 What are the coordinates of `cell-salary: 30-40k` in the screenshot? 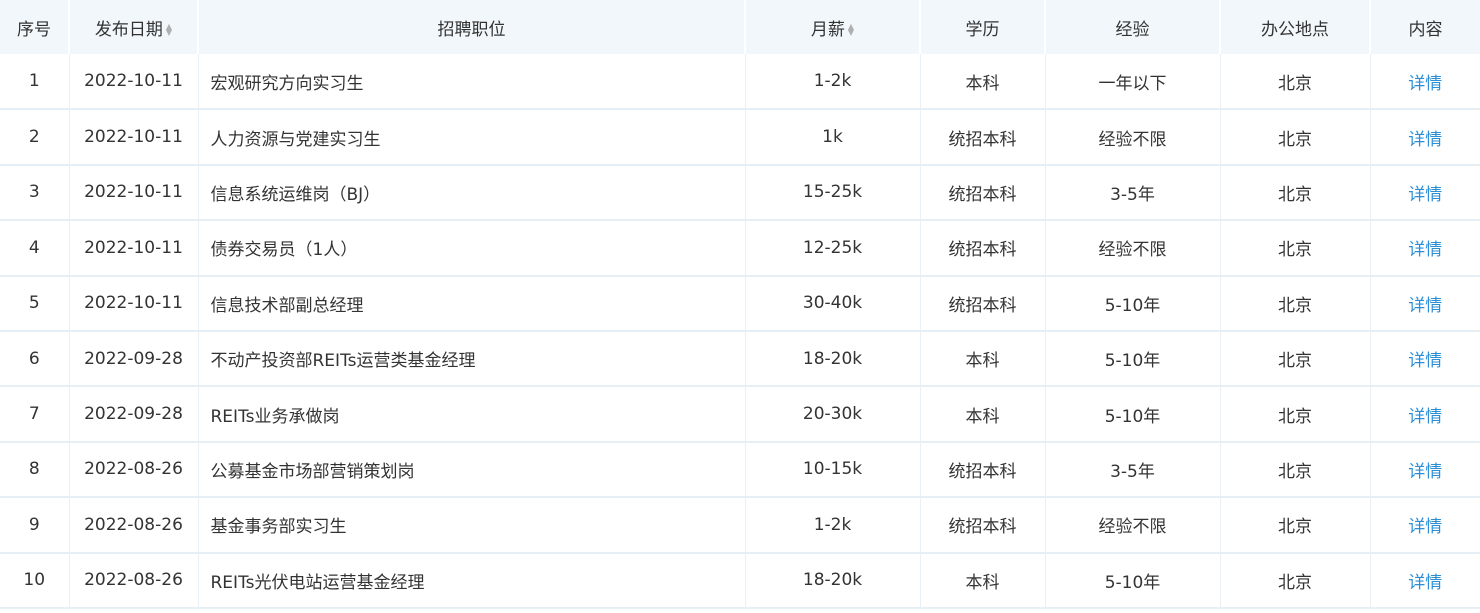 It's located at (833, 303).